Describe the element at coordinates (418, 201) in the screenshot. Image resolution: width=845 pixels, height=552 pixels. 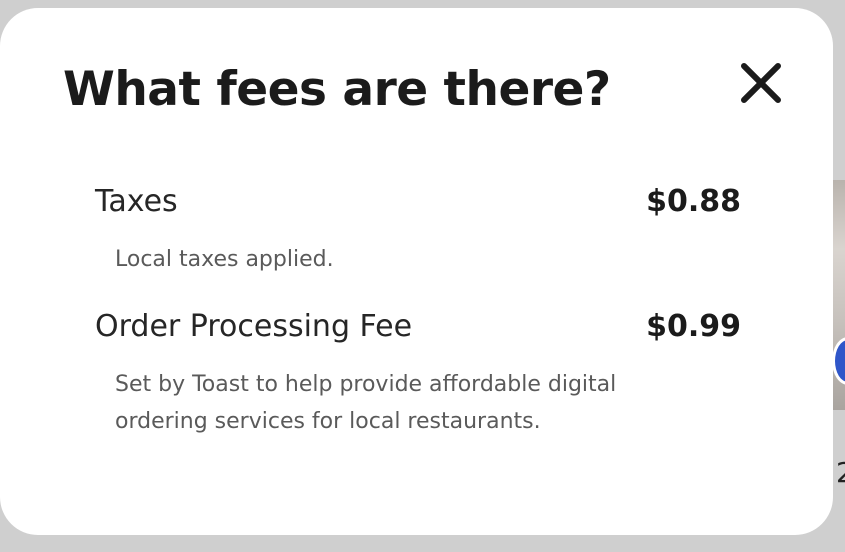
I see `fee-row-taxes: Taxes $0.88` at that location.